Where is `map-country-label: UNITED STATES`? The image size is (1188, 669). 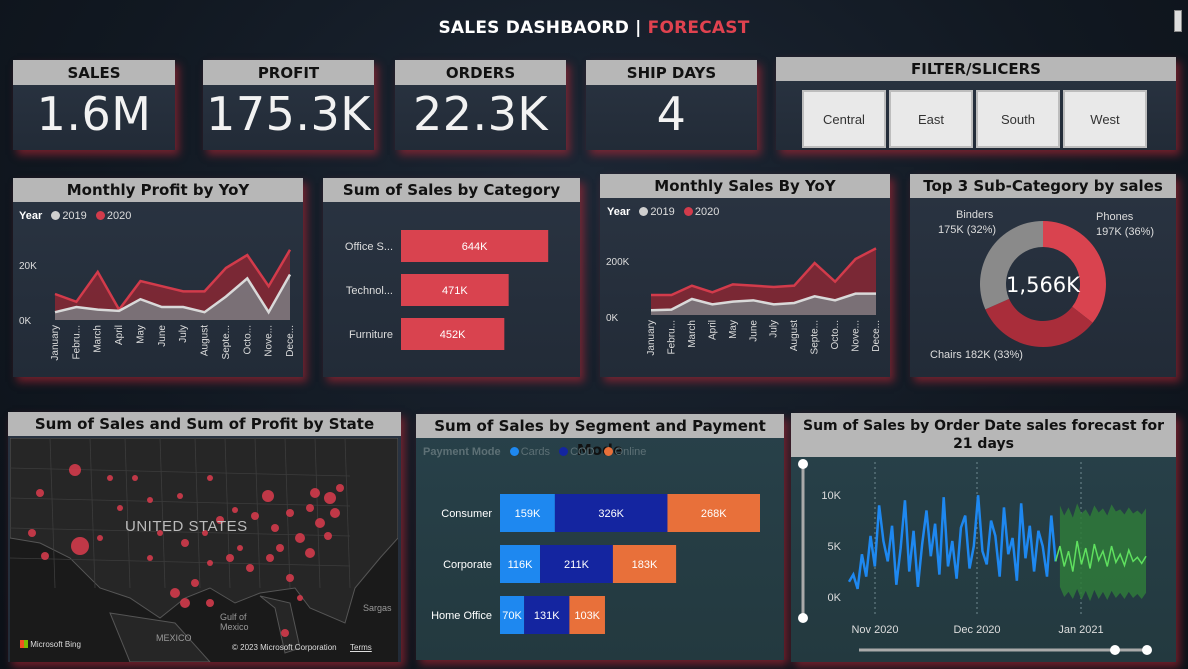 map-country-label: UNITED STATES is located at coordinates (186, 526).